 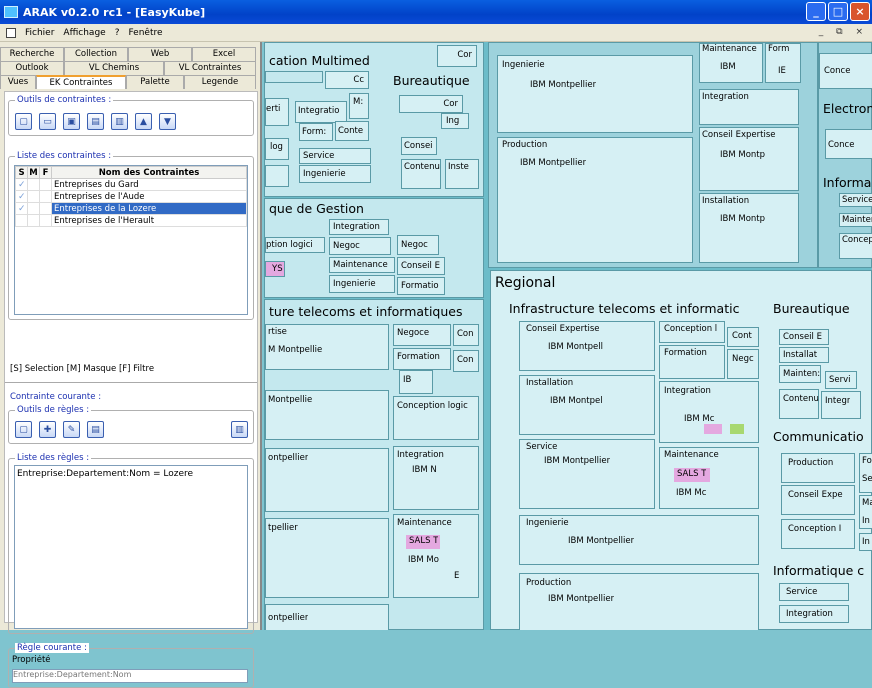 I want to click on treemap-cell: YS, so click(x=275, y=269).